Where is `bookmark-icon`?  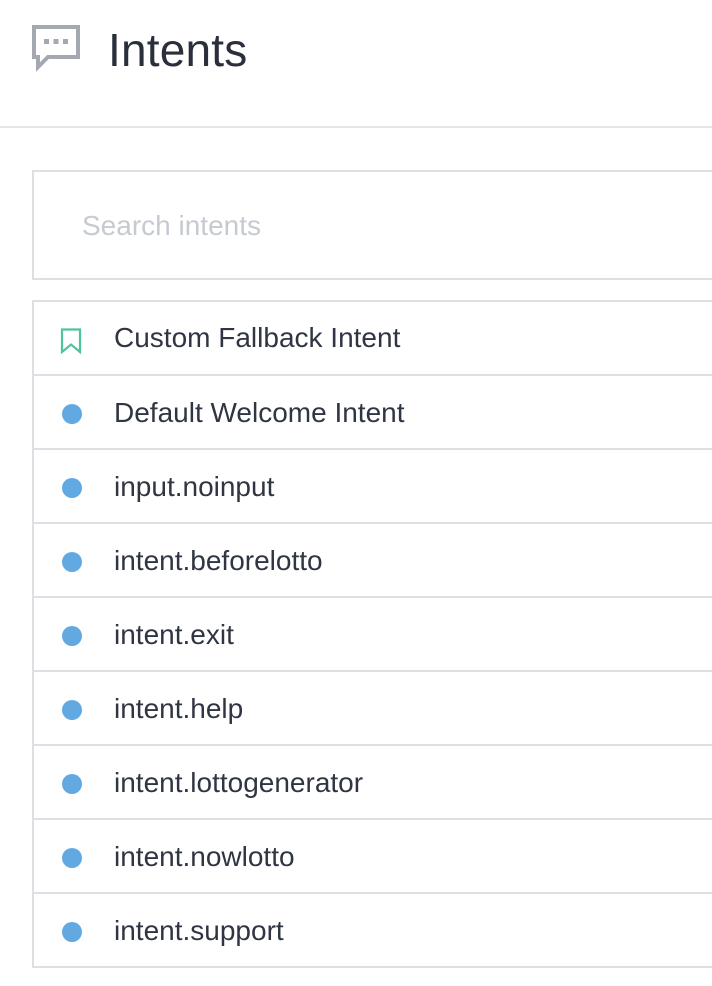
bookmark-icon is located at coordinates (71, 341).